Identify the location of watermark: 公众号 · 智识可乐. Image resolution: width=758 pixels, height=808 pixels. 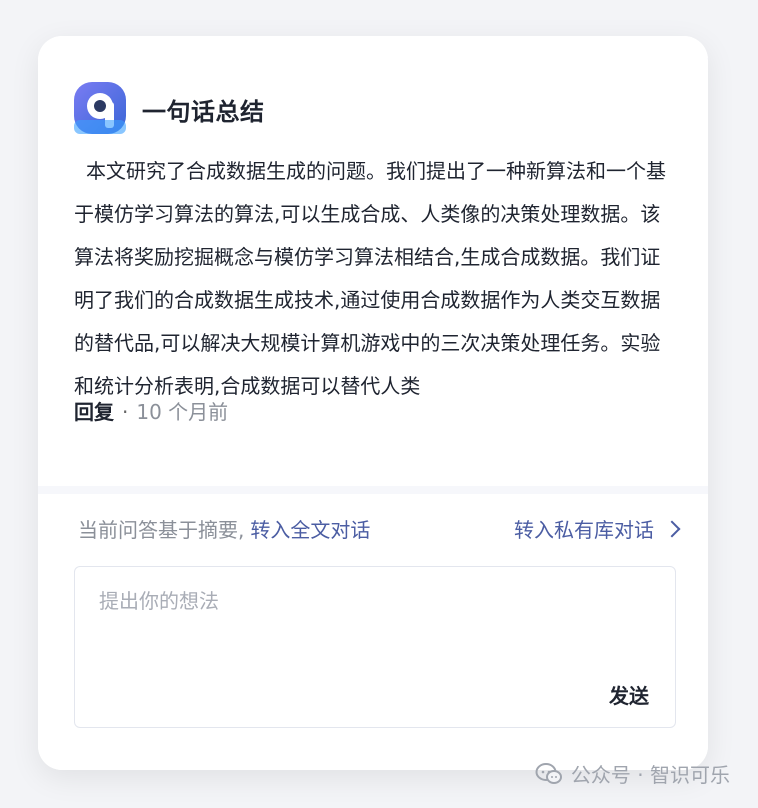
(632, 773).